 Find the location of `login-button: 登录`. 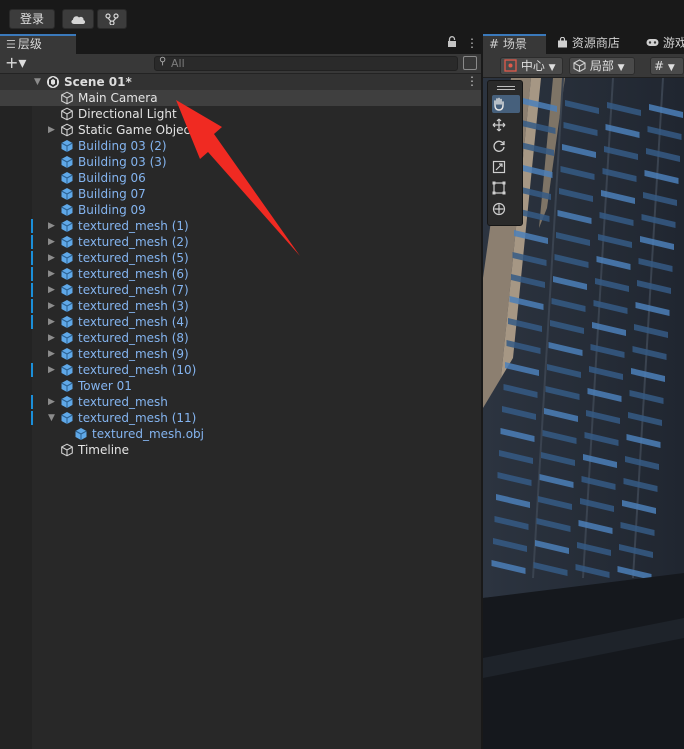

login-button: 登录 is located at coordinates (32, 19).